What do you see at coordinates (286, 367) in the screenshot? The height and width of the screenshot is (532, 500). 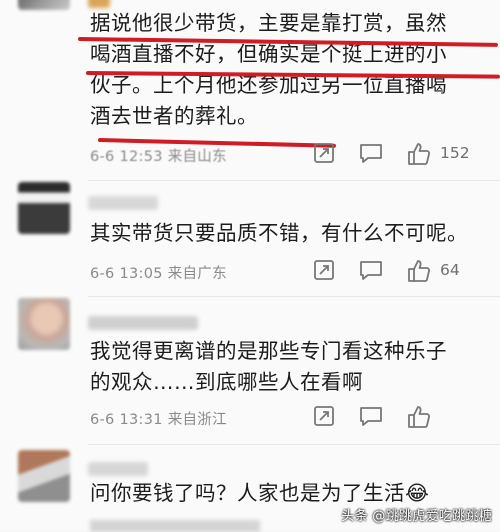 I see `comment-text: 我觉得更离谱的是那些专门看这种乐子 的观众……到底哪些人在看啊` at bounding box center [286, 367].